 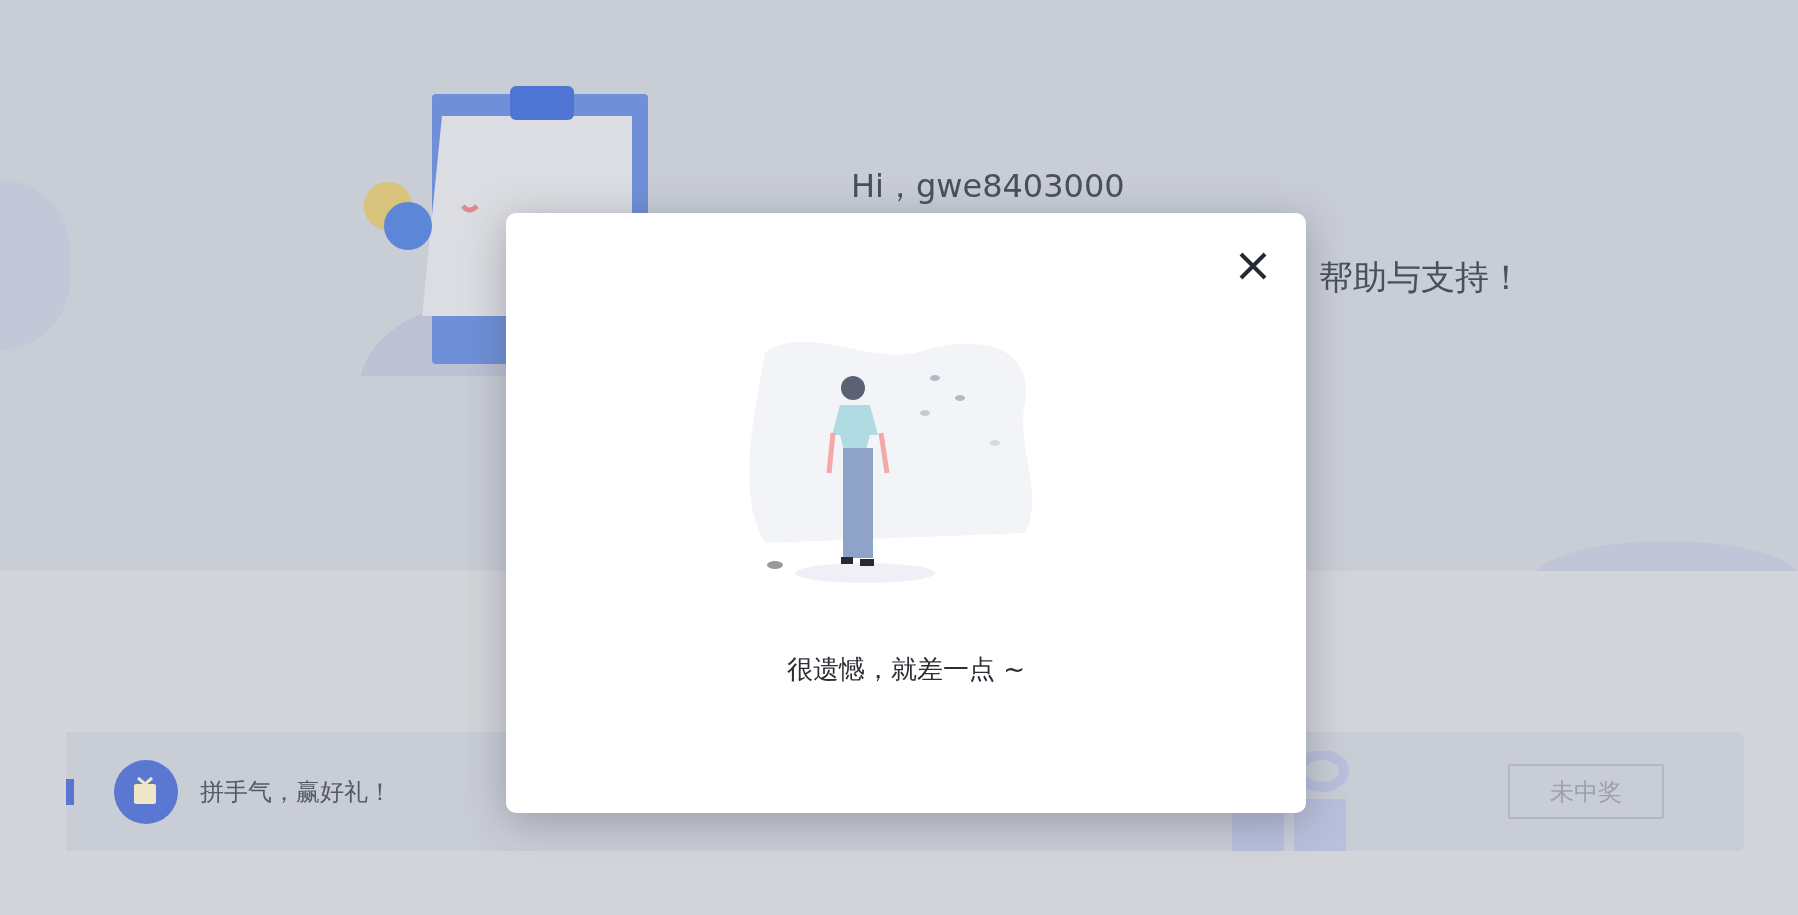 I want to click on gift-icon, so click(x=146, y=791).